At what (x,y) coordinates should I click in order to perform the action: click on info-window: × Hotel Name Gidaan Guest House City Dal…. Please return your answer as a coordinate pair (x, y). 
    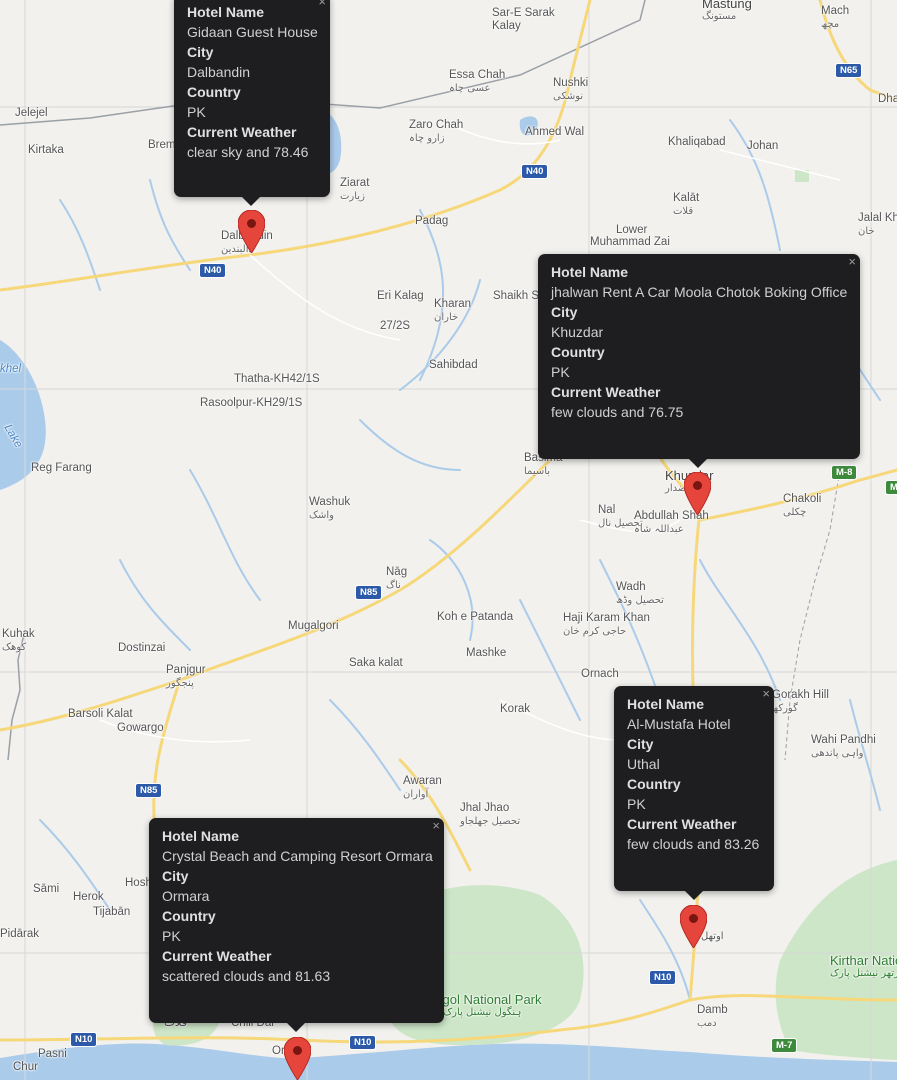
    Looking at the image, I should click on (252, 103).